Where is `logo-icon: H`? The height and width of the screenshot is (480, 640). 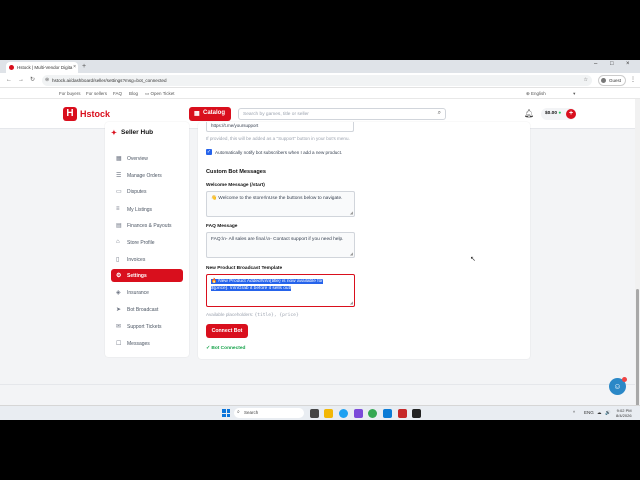 logo-icon: H is located at coordinates (70, 114).